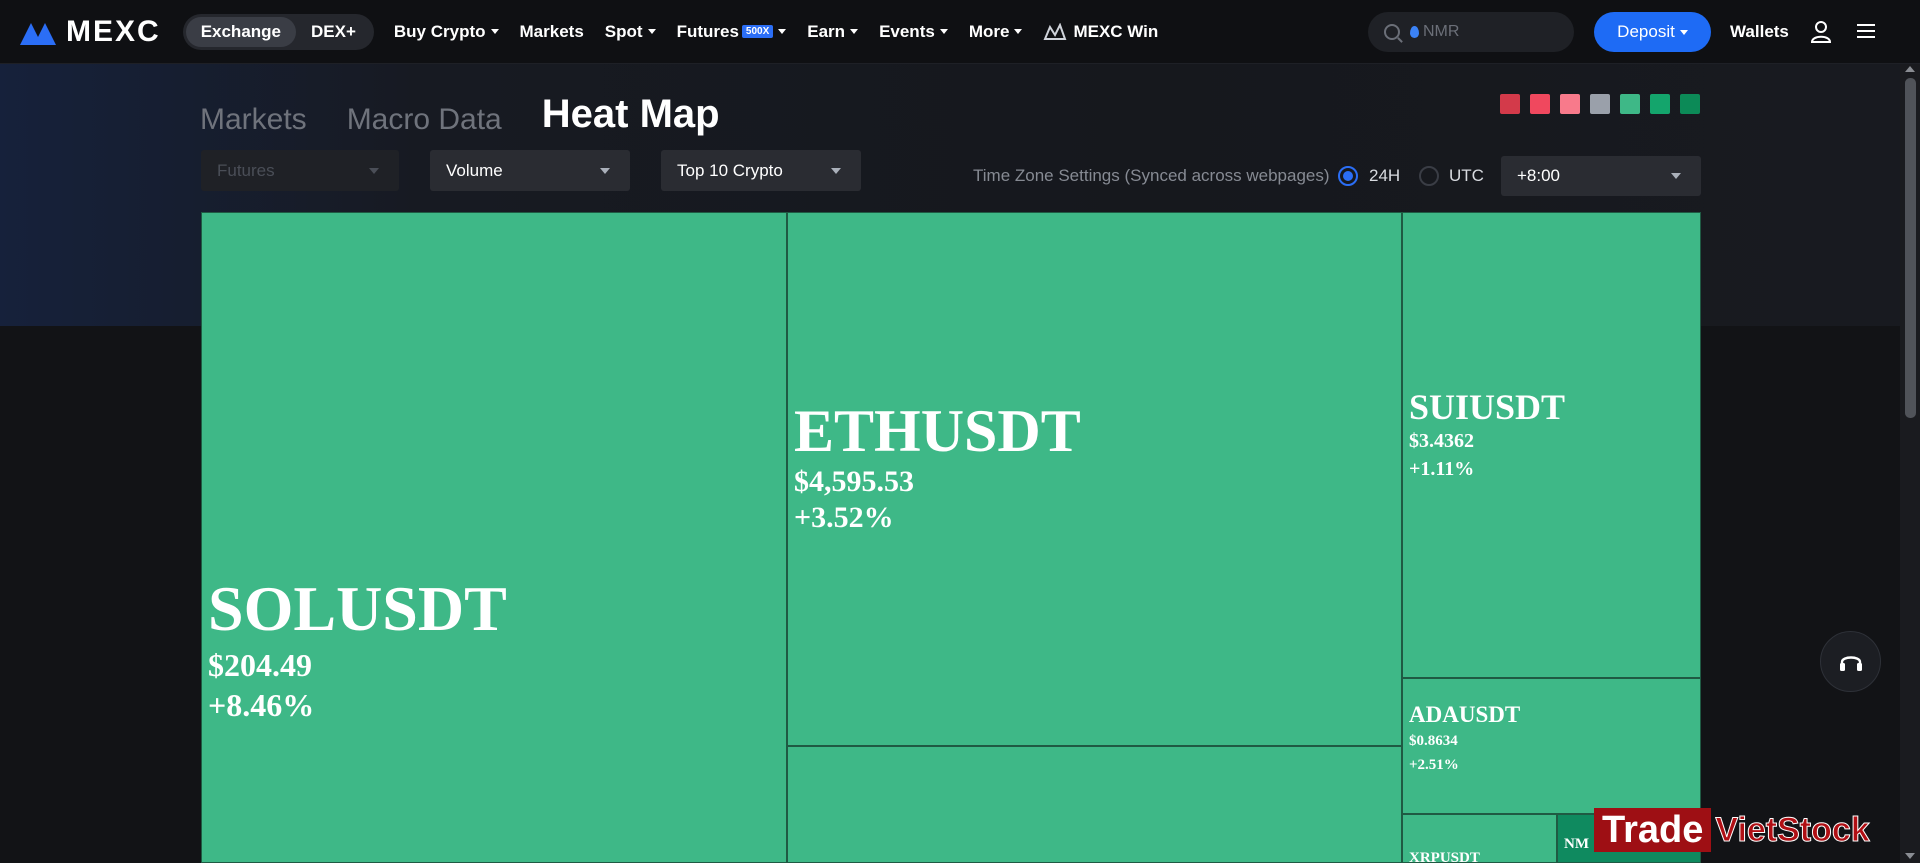  Describe the element at coordinates (246, 170) in the screenshot. I see `select-value: Futures` at that location.